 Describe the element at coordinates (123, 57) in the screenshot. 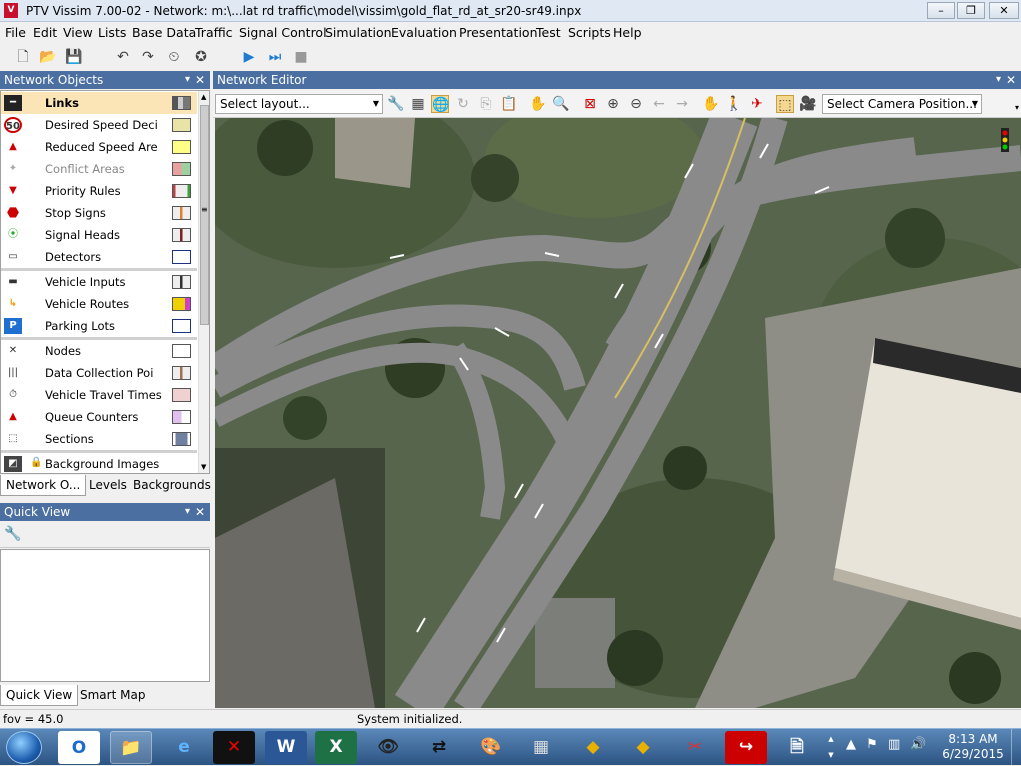

I see `undo-icon: ↶` at that location.